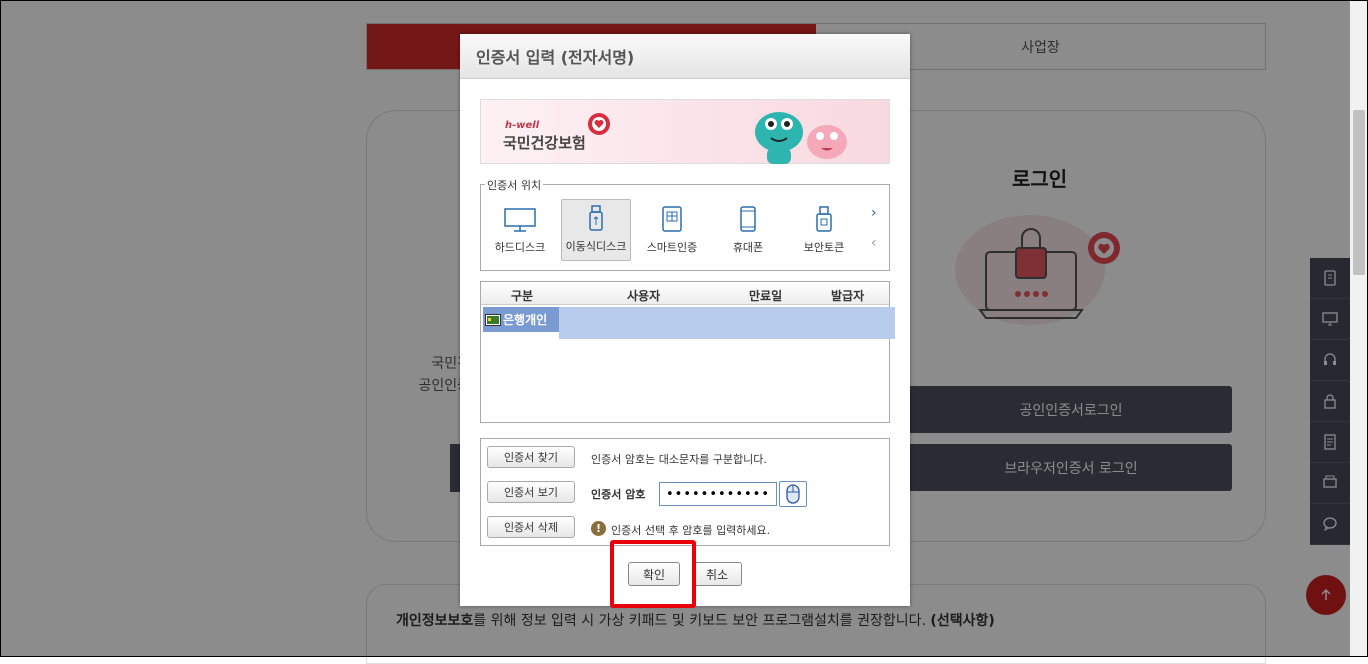 This screenshot has width=1368, height=664. What do you see at coordinates (1359, 192) in the screenshot?
I see `scrollbar-thumb` at bounding box center [1359, 192].